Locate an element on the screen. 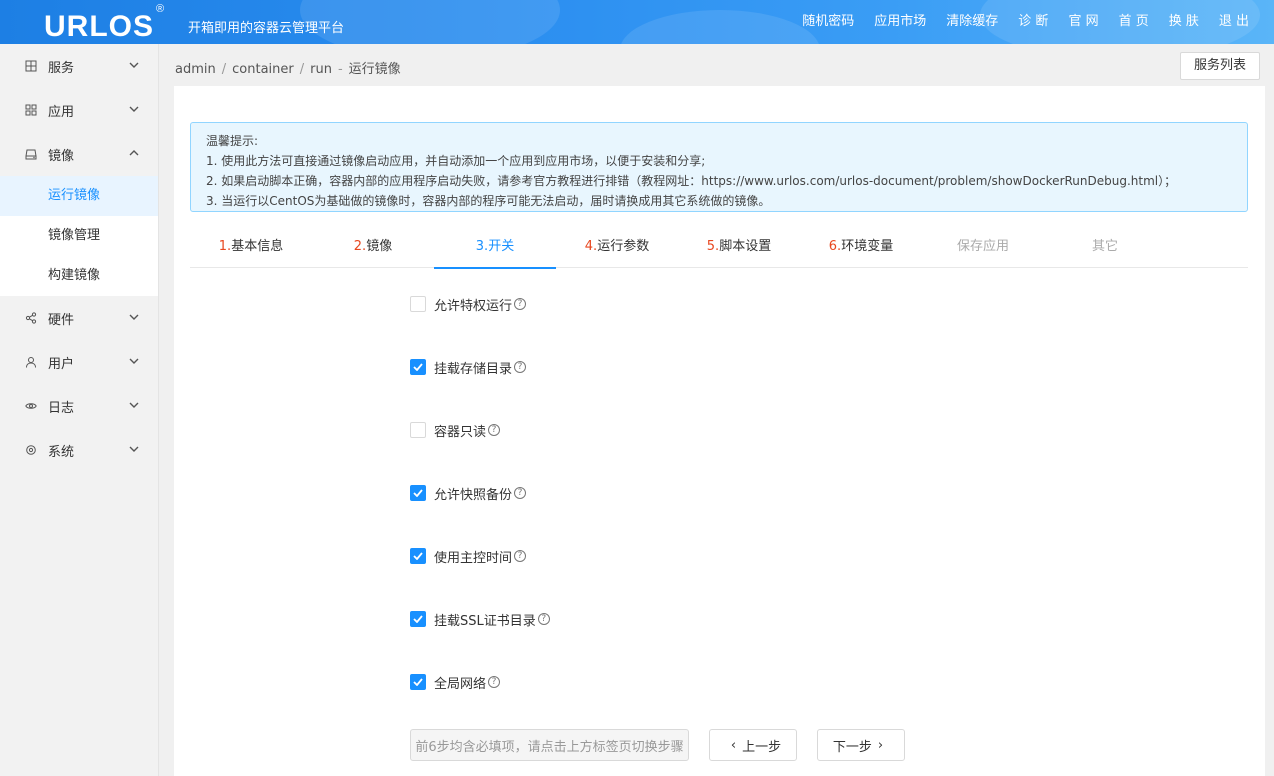 Image resolution: width=1274 pixels, height=776 pixels. sidebar-item-users: 用户 is located at coordinates (79, 362).